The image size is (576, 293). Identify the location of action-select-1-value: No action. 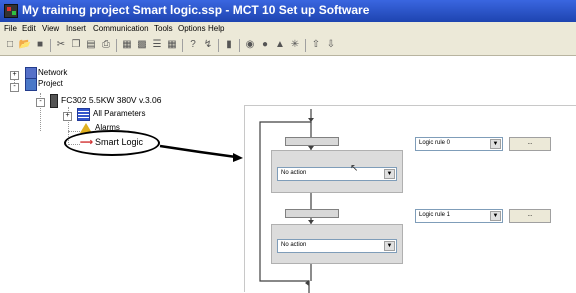
(294, 173).